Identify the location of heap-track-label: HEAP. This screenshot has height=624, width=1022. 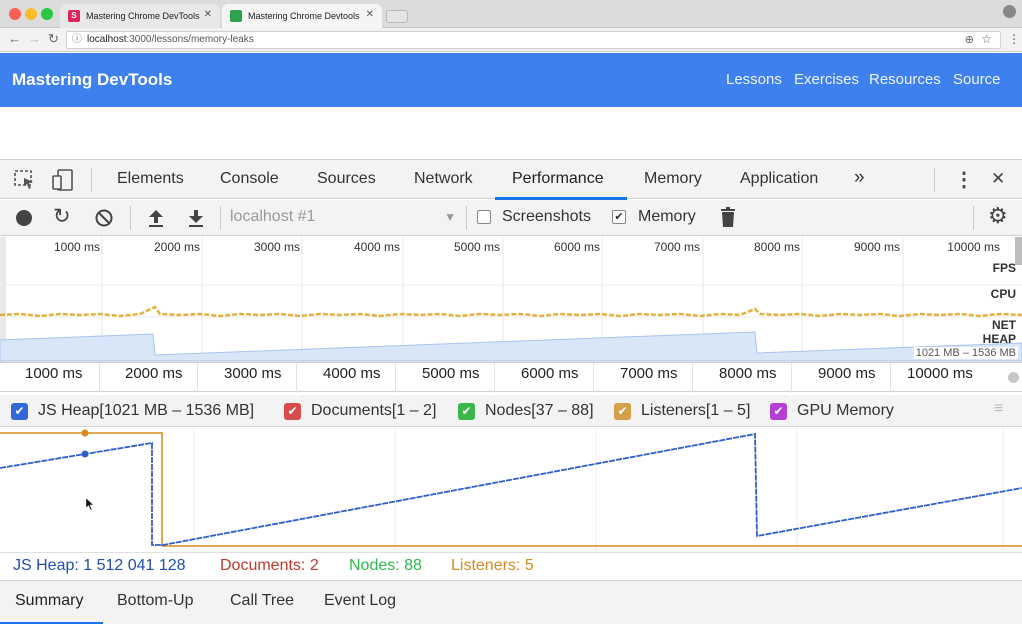
(999, 339).